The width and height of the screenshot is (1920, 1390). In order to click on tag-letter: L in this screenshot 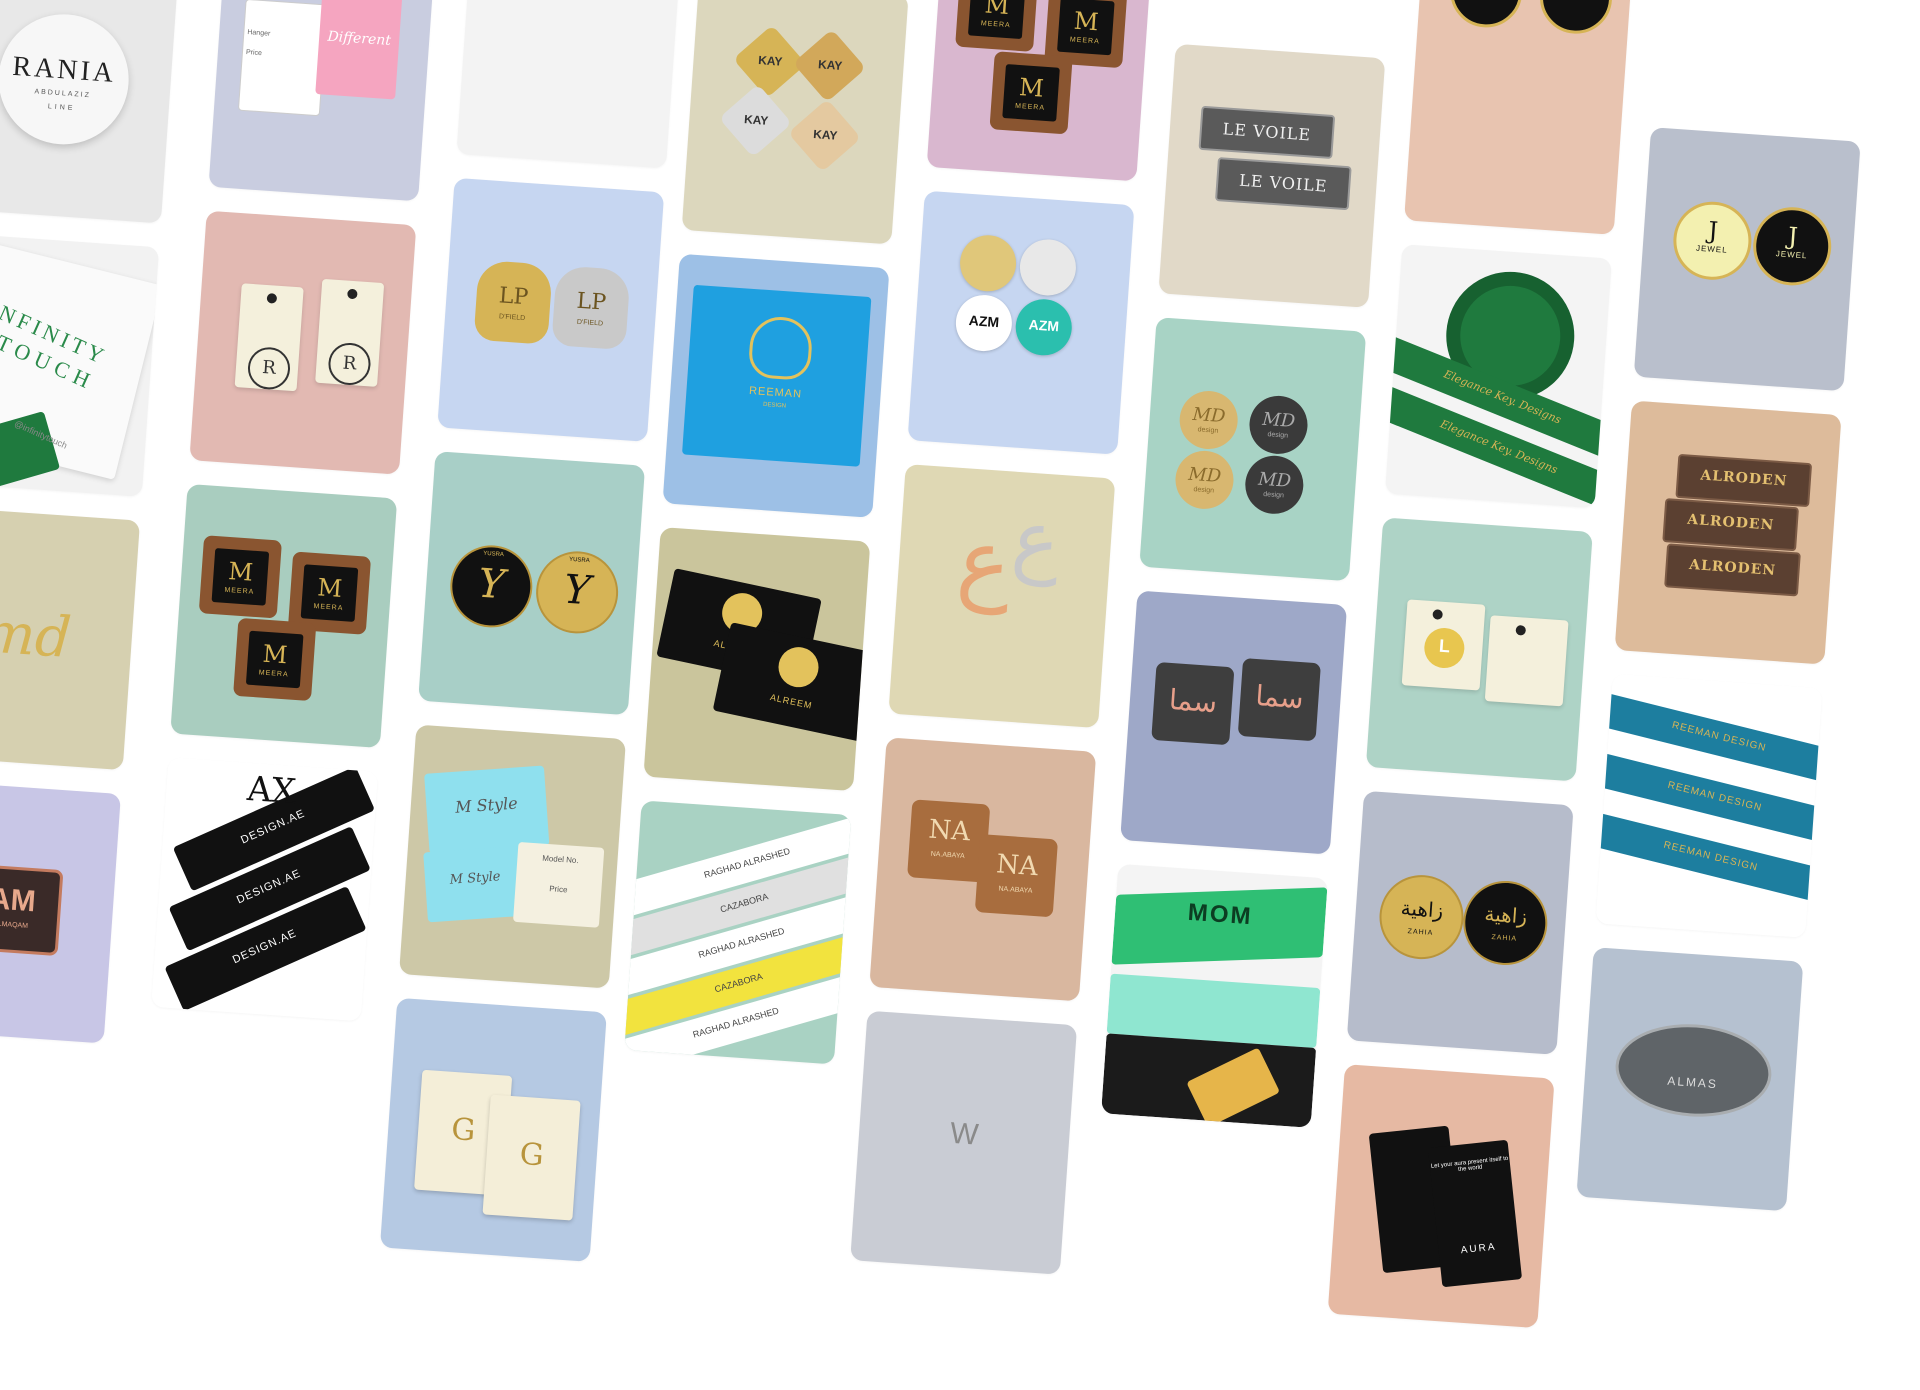, I will do `click(1444, 646)`.